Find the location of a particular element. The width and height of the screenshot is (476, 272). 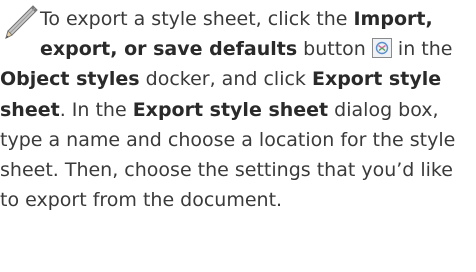

note-text-4: docker, and click is located at coordinates (225, 79).